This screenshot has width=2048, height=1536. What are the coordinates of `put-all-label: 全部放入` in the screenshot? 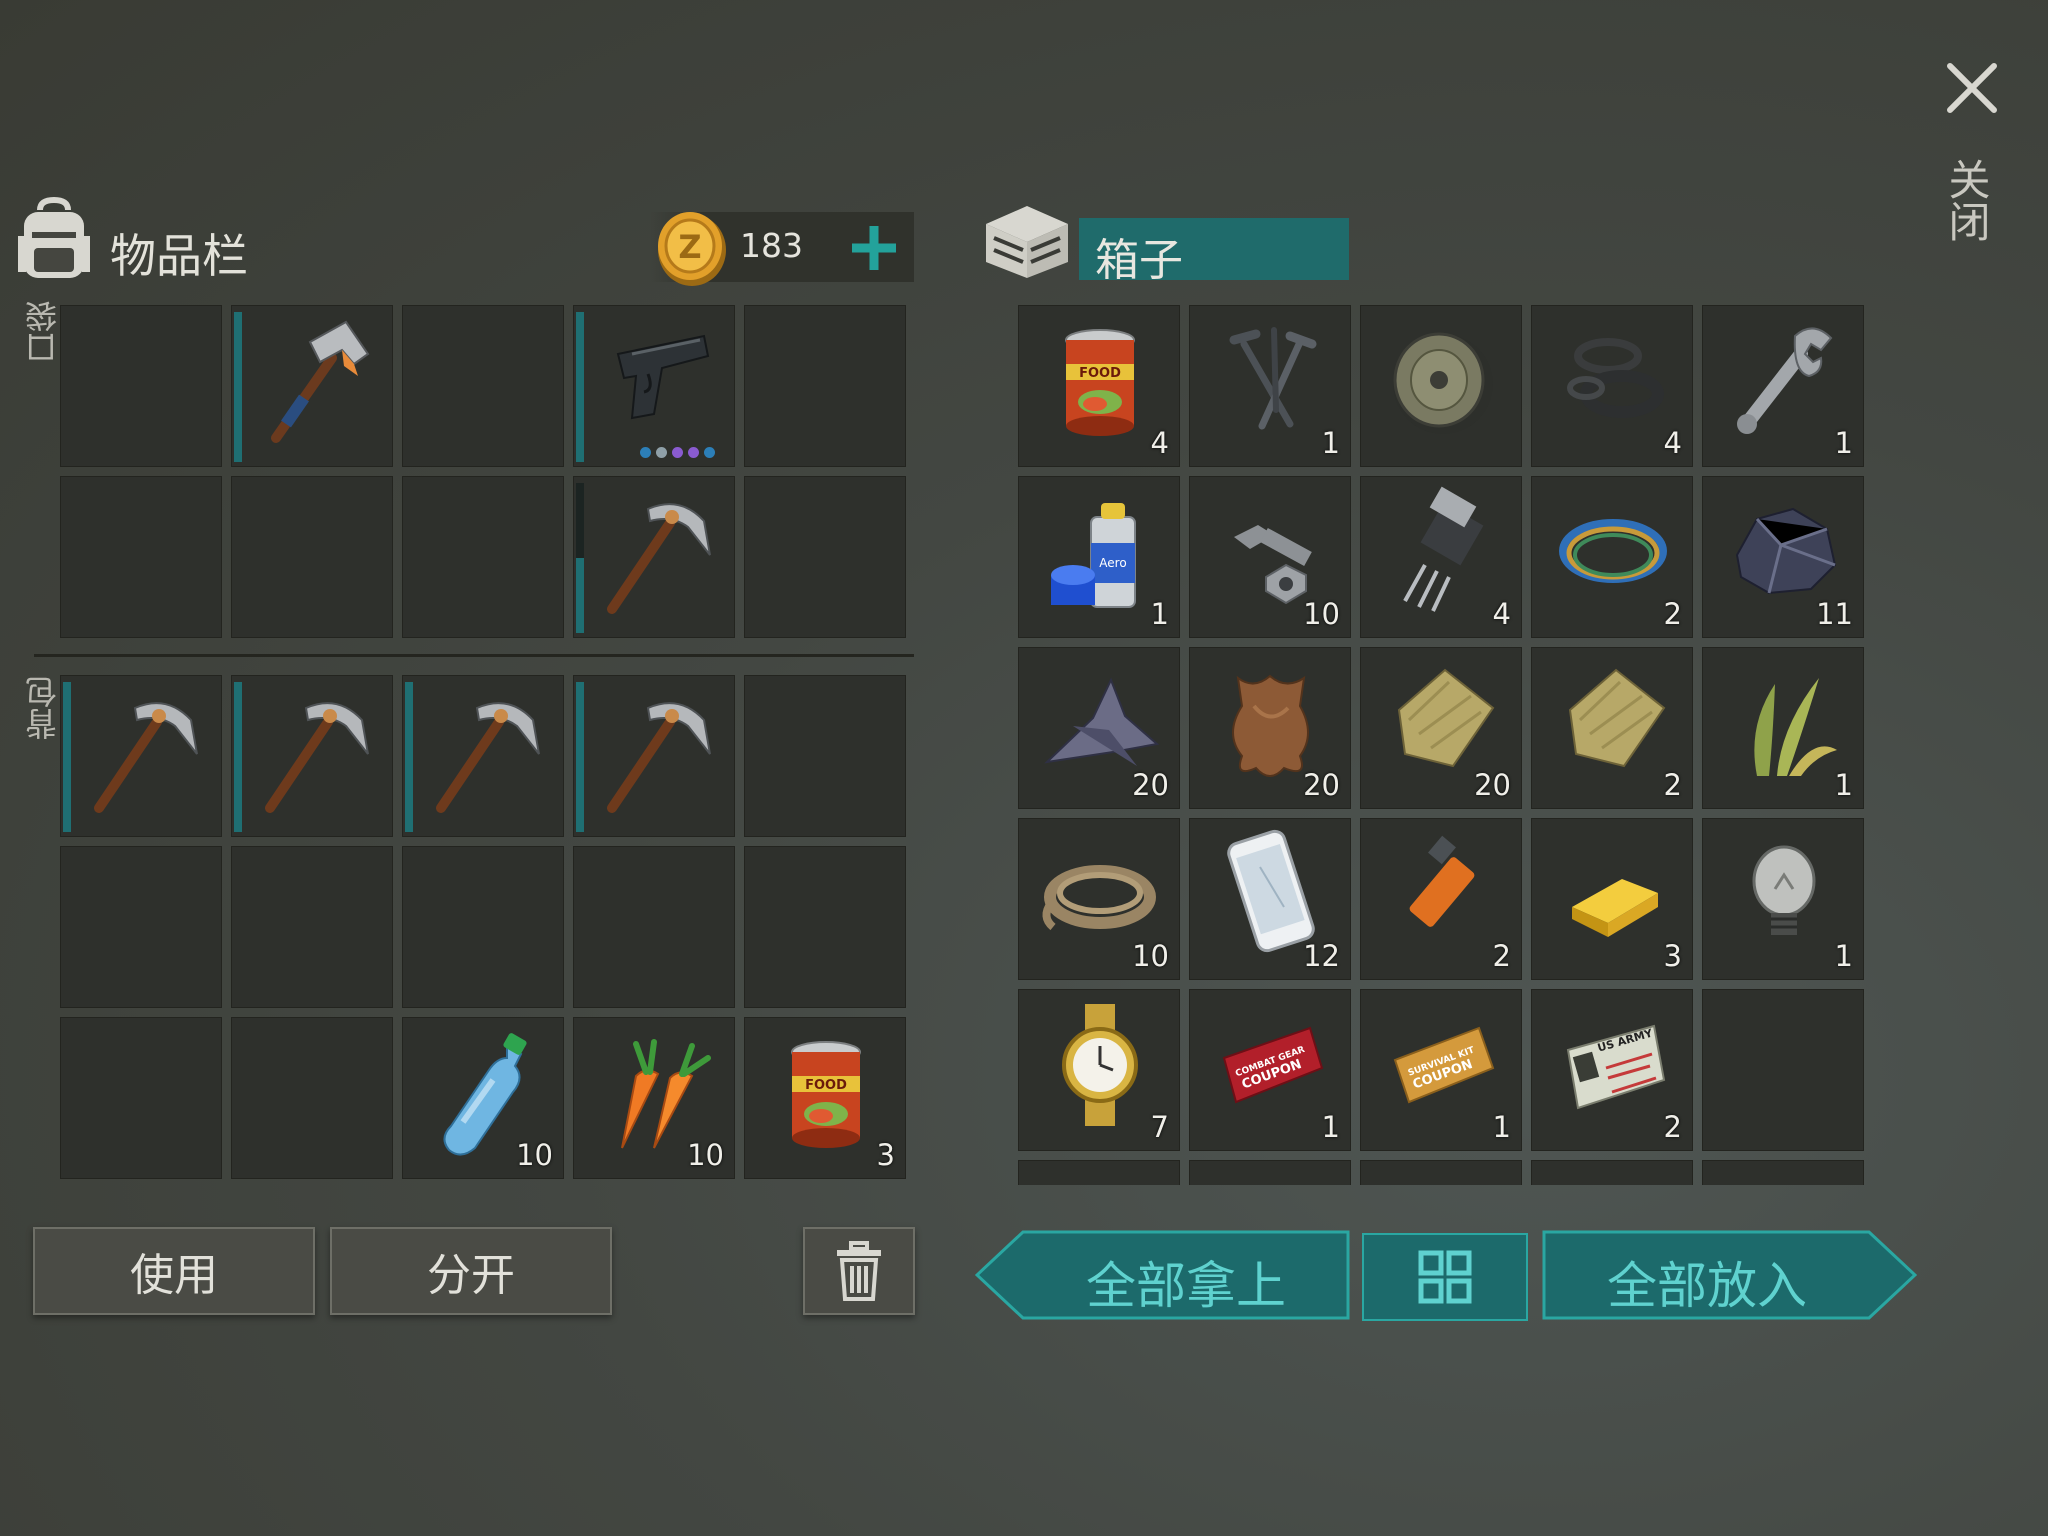 It's located at (1707, 1286).